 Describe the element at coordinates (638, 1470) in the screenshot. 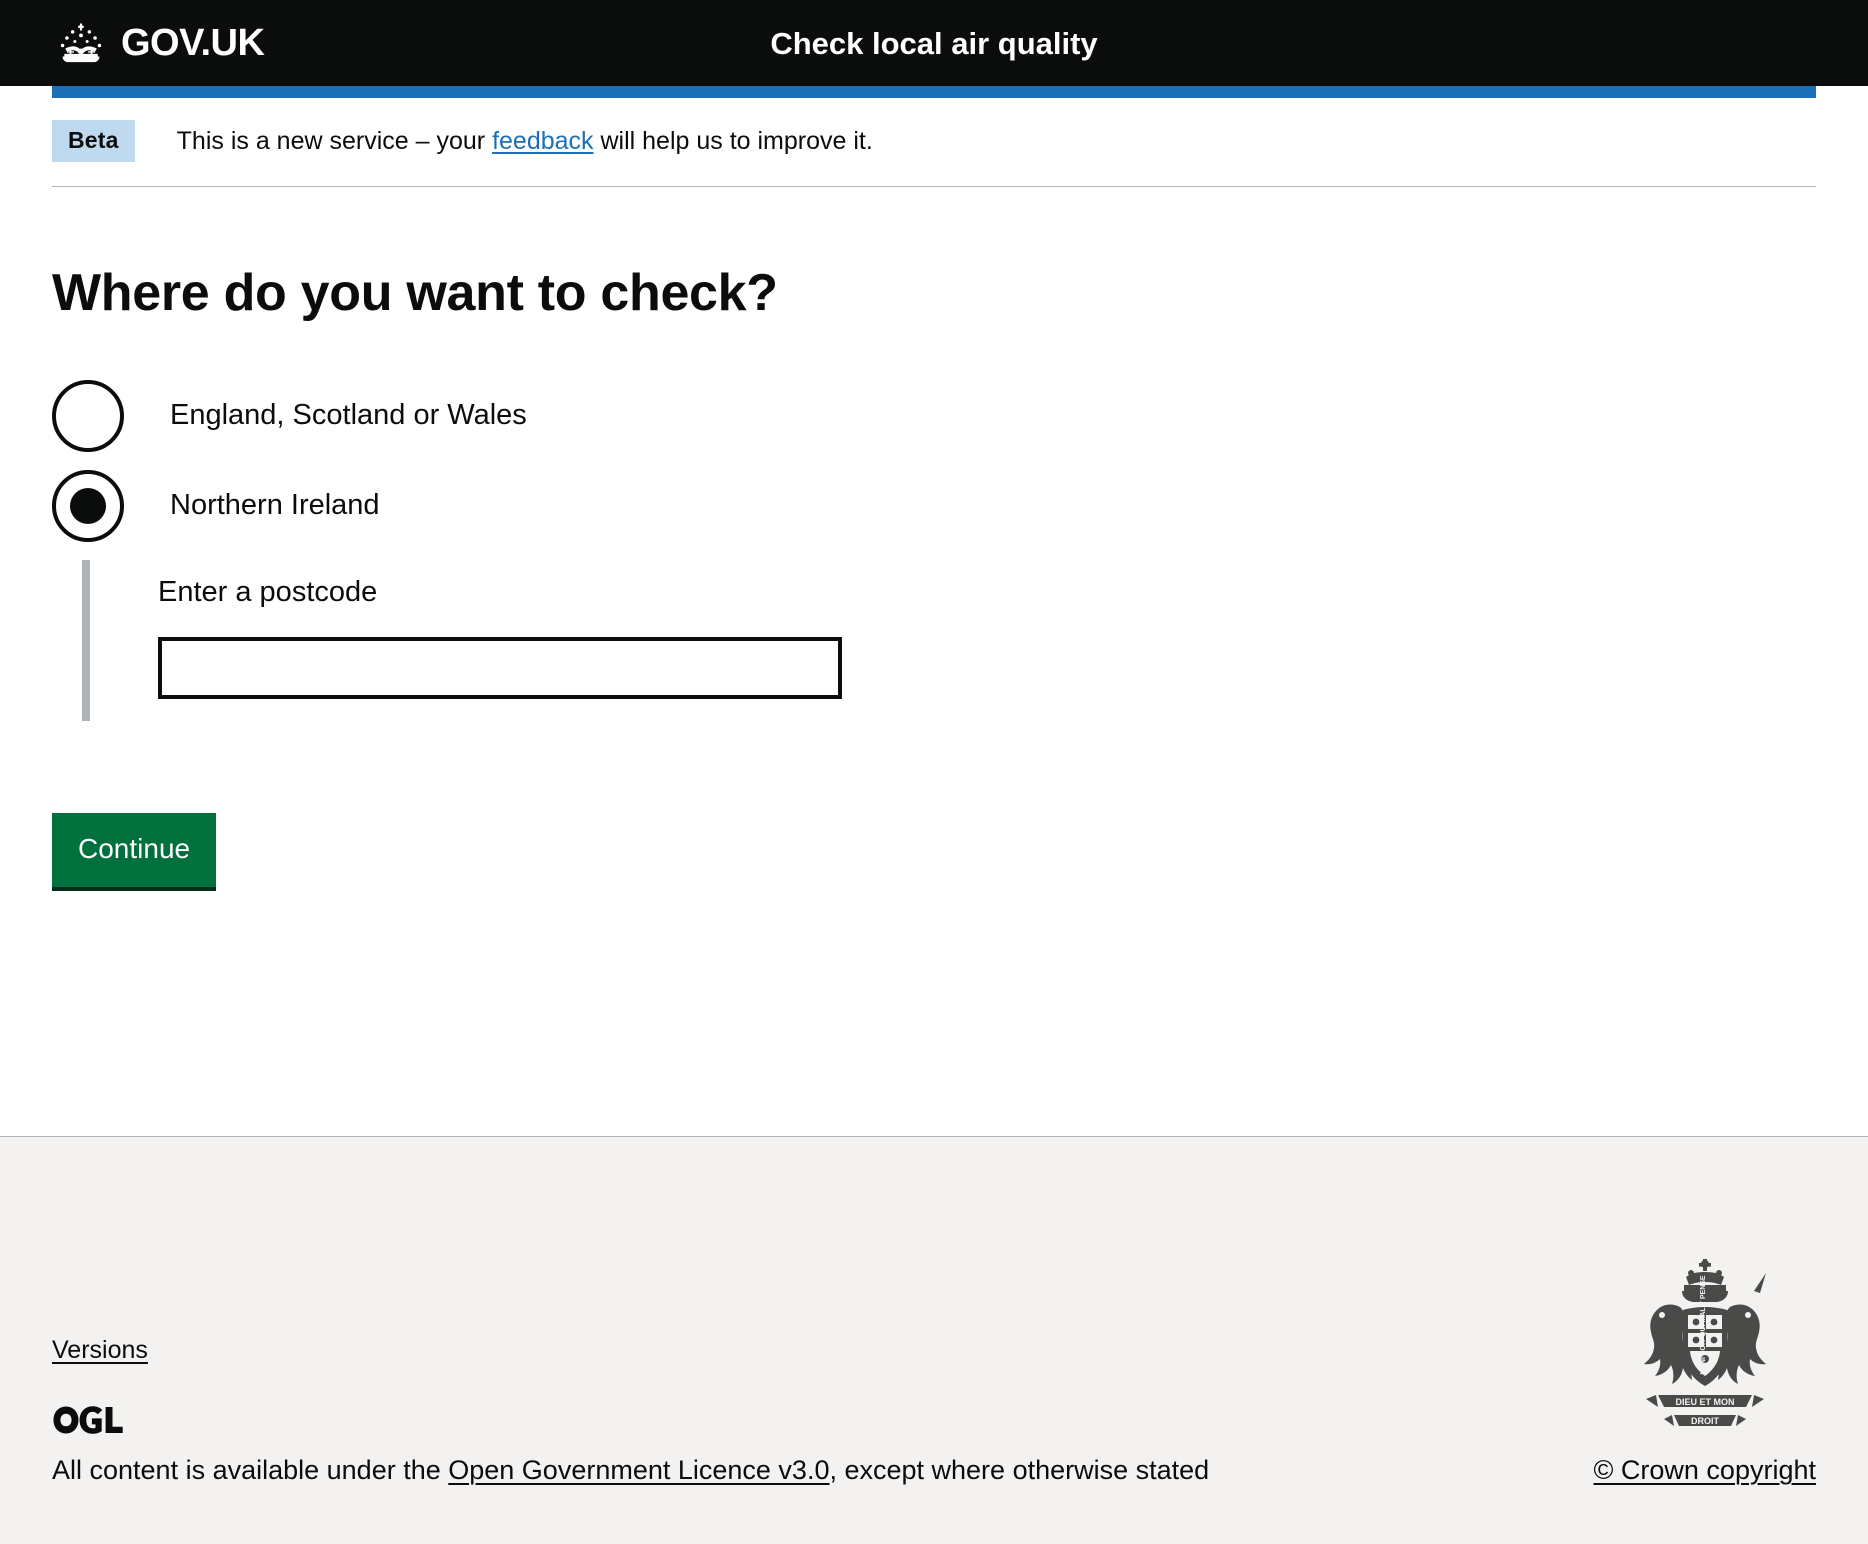

I see `open-government-licence-link: Open Government Licence v3.0` at that location.